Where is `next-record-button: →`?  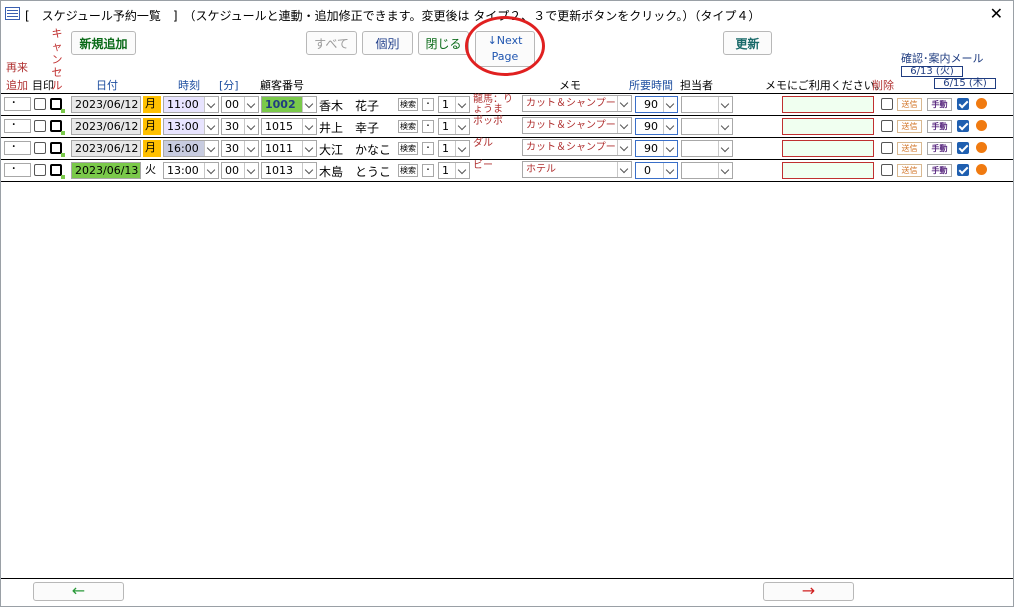 next-record-button: → is located at coordinates (808, 591).